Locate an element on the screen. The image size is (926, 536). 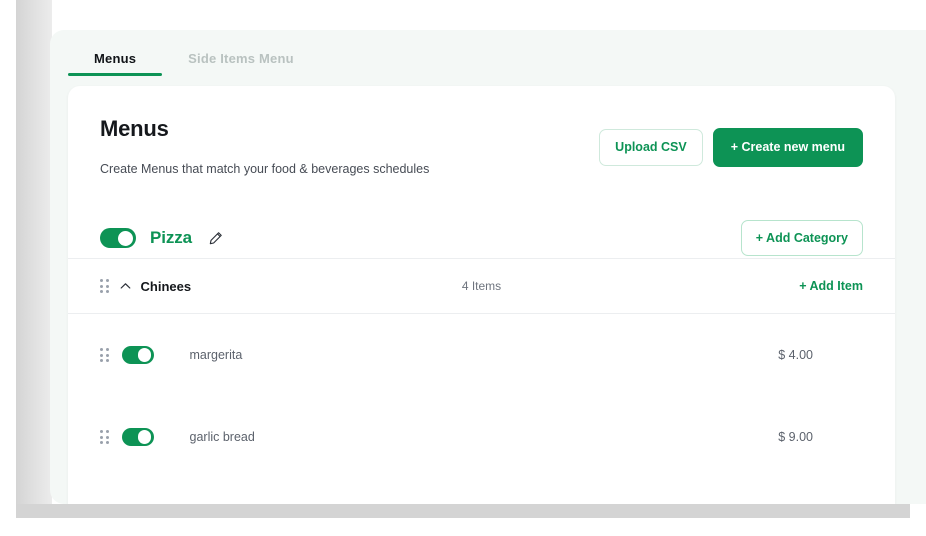
add-item-button: + Add Item is located at coordinates (831, 286).